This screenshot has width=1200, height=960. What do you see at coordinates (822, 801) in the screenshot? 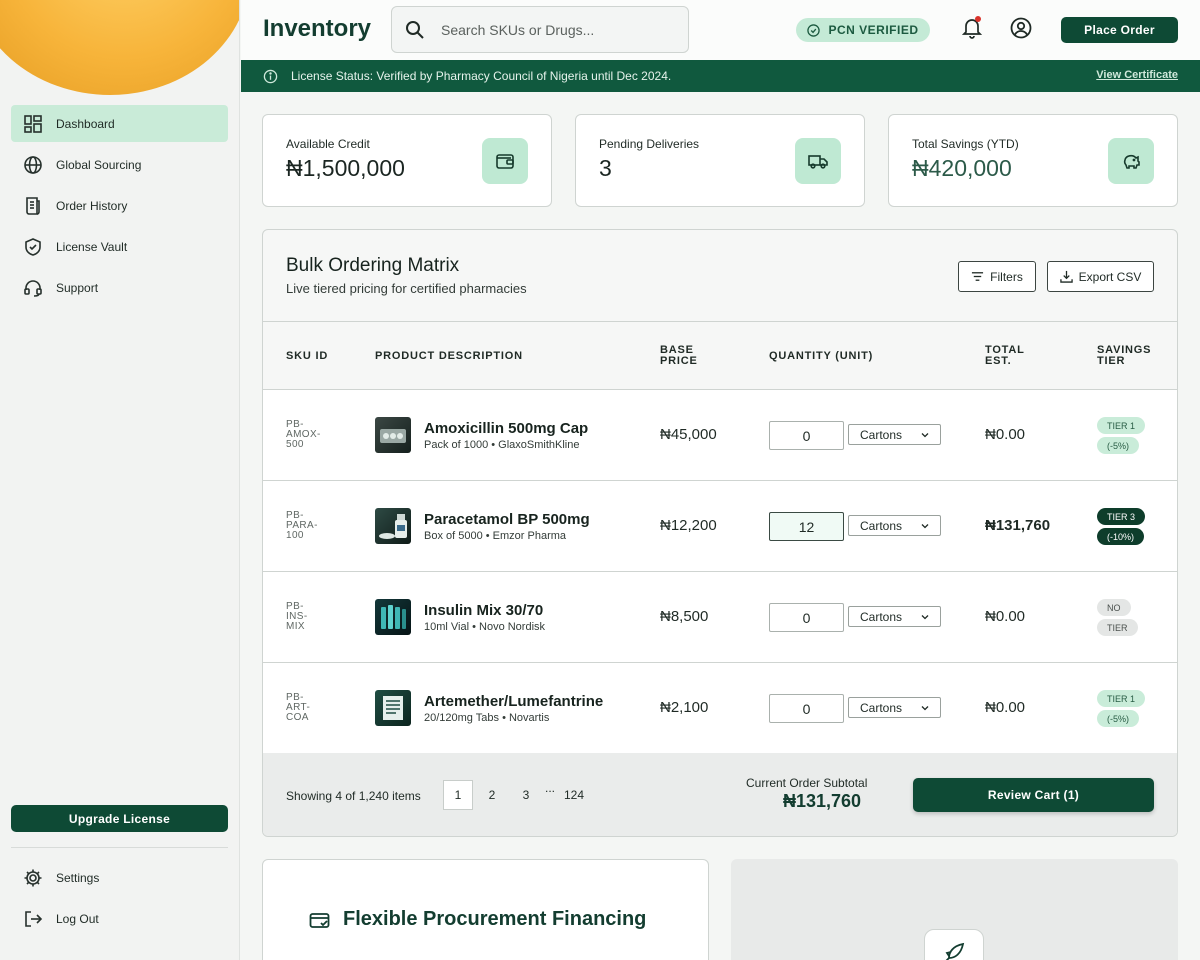
I see `subtotal-value: ₦131,760` at bounding box center [822, 801].